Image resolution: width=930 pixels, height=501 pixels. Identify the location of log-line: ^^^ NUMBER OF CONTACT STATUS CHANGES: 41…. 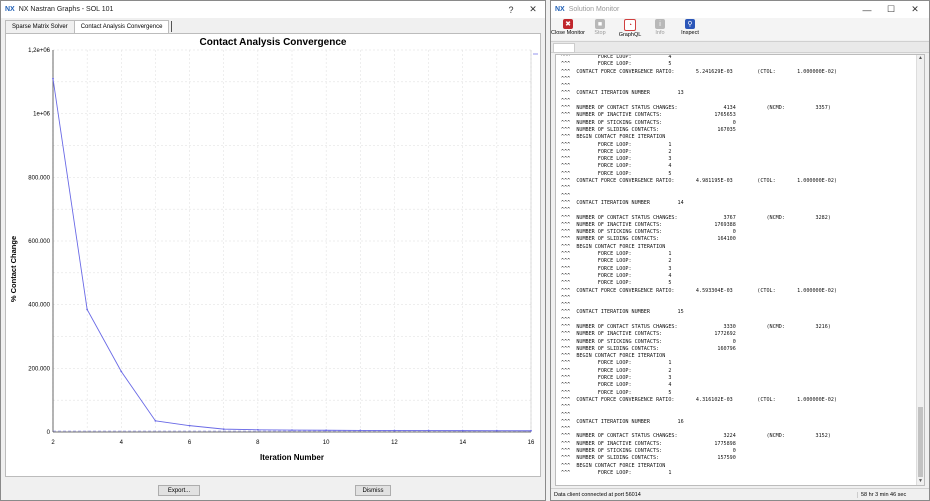
(696, 108).